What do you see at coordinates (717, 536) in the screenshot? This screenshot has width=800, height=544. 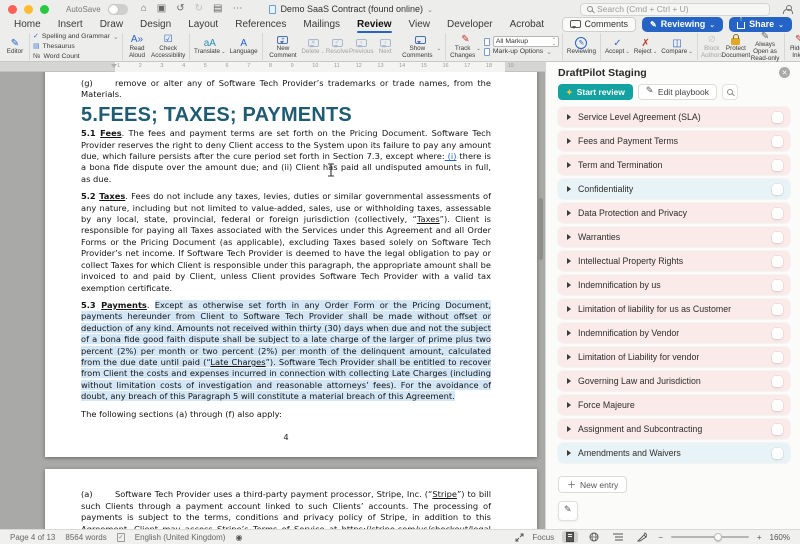 I see `zoom-slider-thumb` at bounding box center [717, 536].